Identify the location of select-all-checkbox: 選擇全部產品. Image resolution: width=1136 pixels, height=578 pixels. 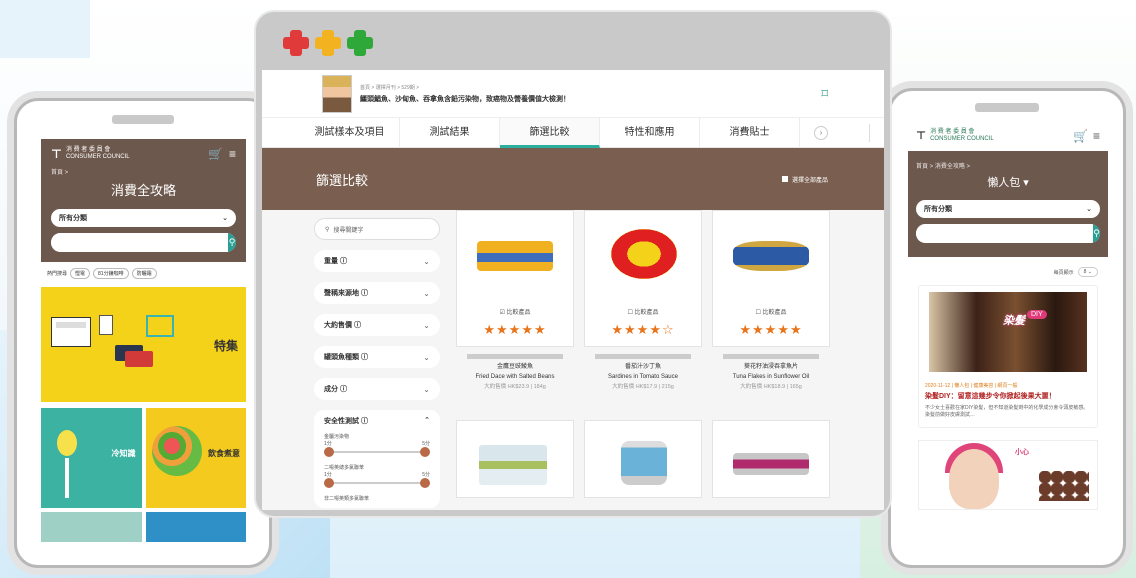
(804, 179).